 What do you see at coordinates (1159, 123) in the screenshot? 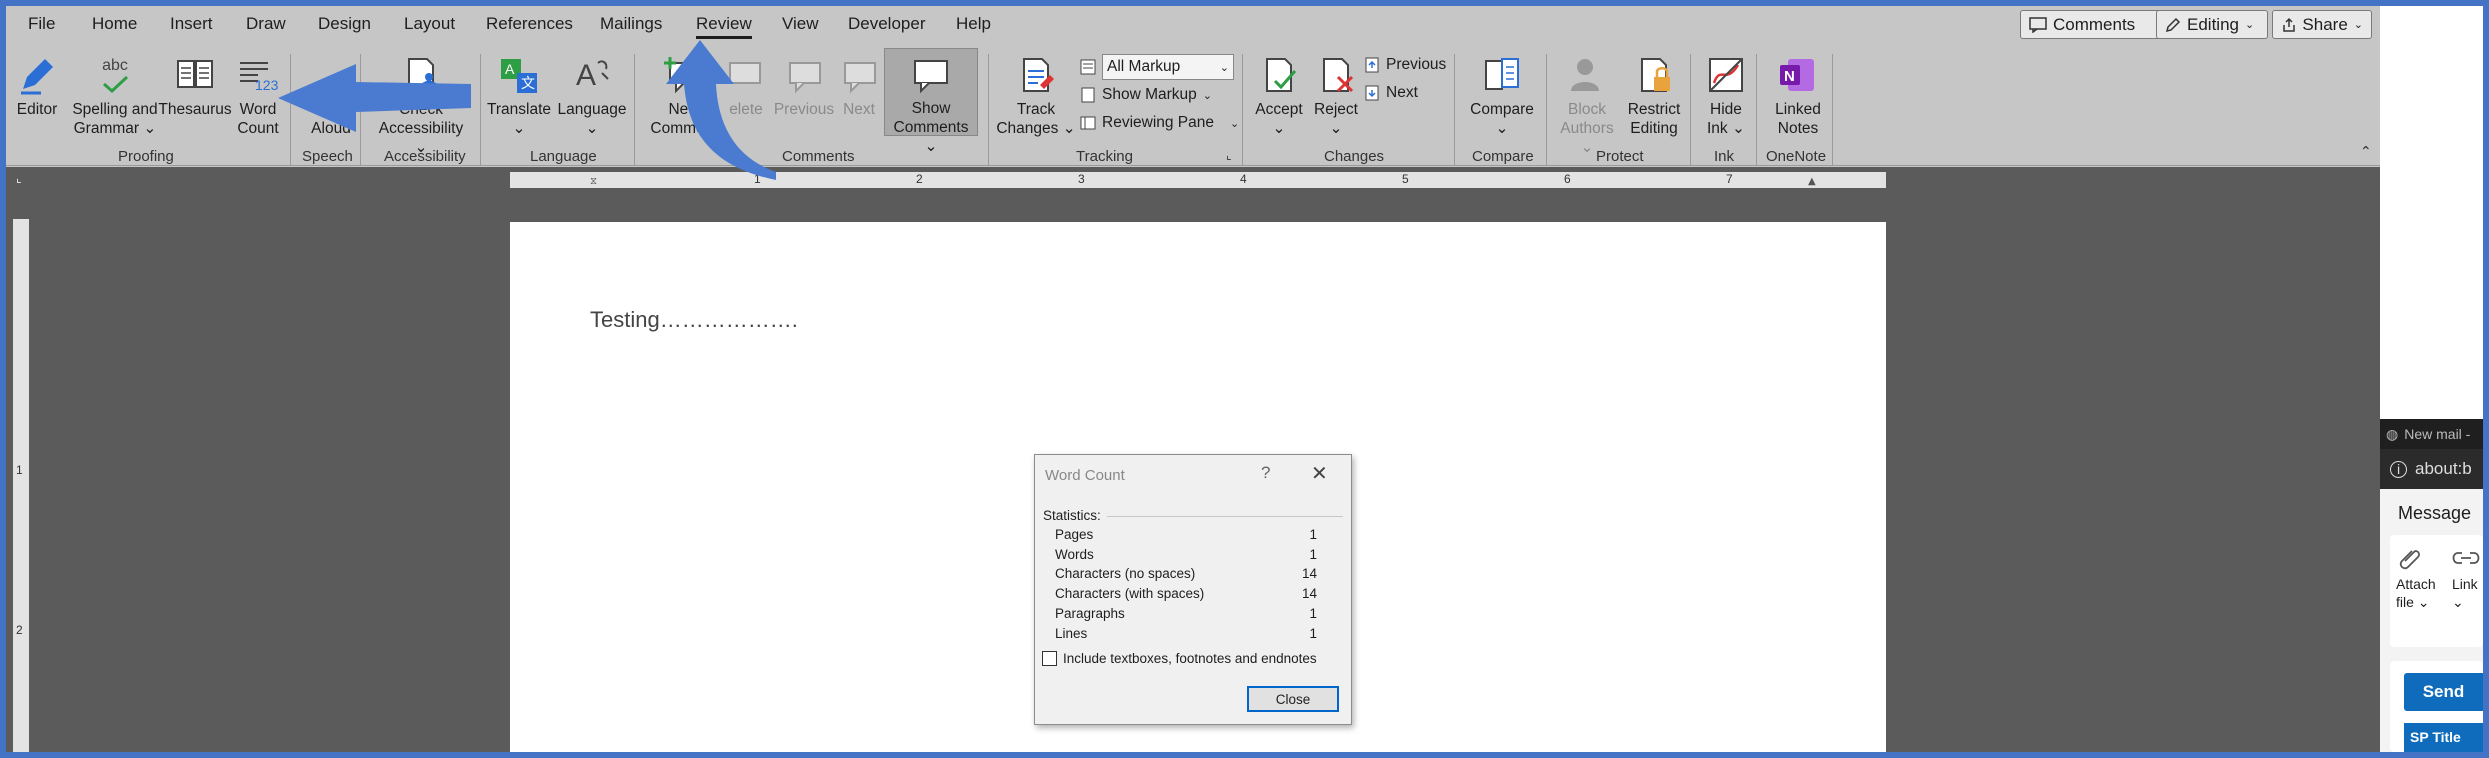
I see `reviewing-pane-button: Reviewing Pane ⌄` at bounding box center [1159, 123].